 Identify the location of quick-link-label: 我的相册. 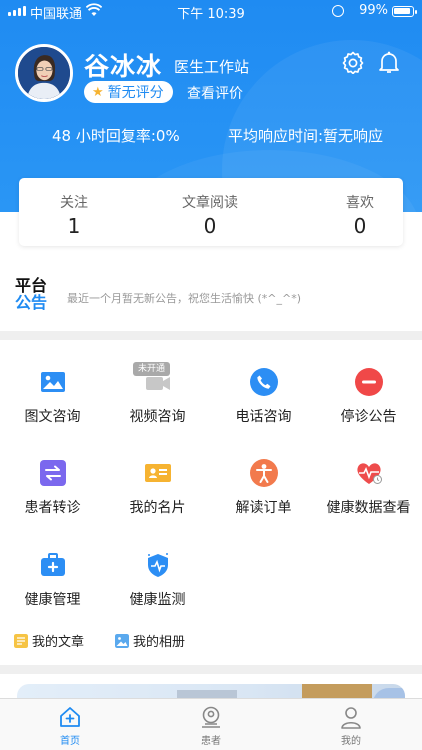
(159, 642).